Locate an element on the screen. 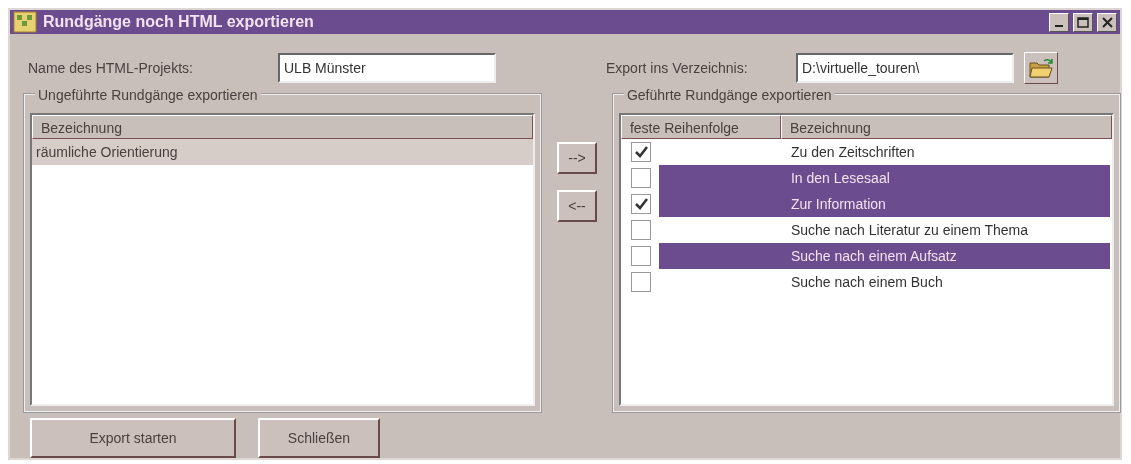 The width and height of the screenshot is (1131, 464). close-icon is located at coordinates (1107, 22).